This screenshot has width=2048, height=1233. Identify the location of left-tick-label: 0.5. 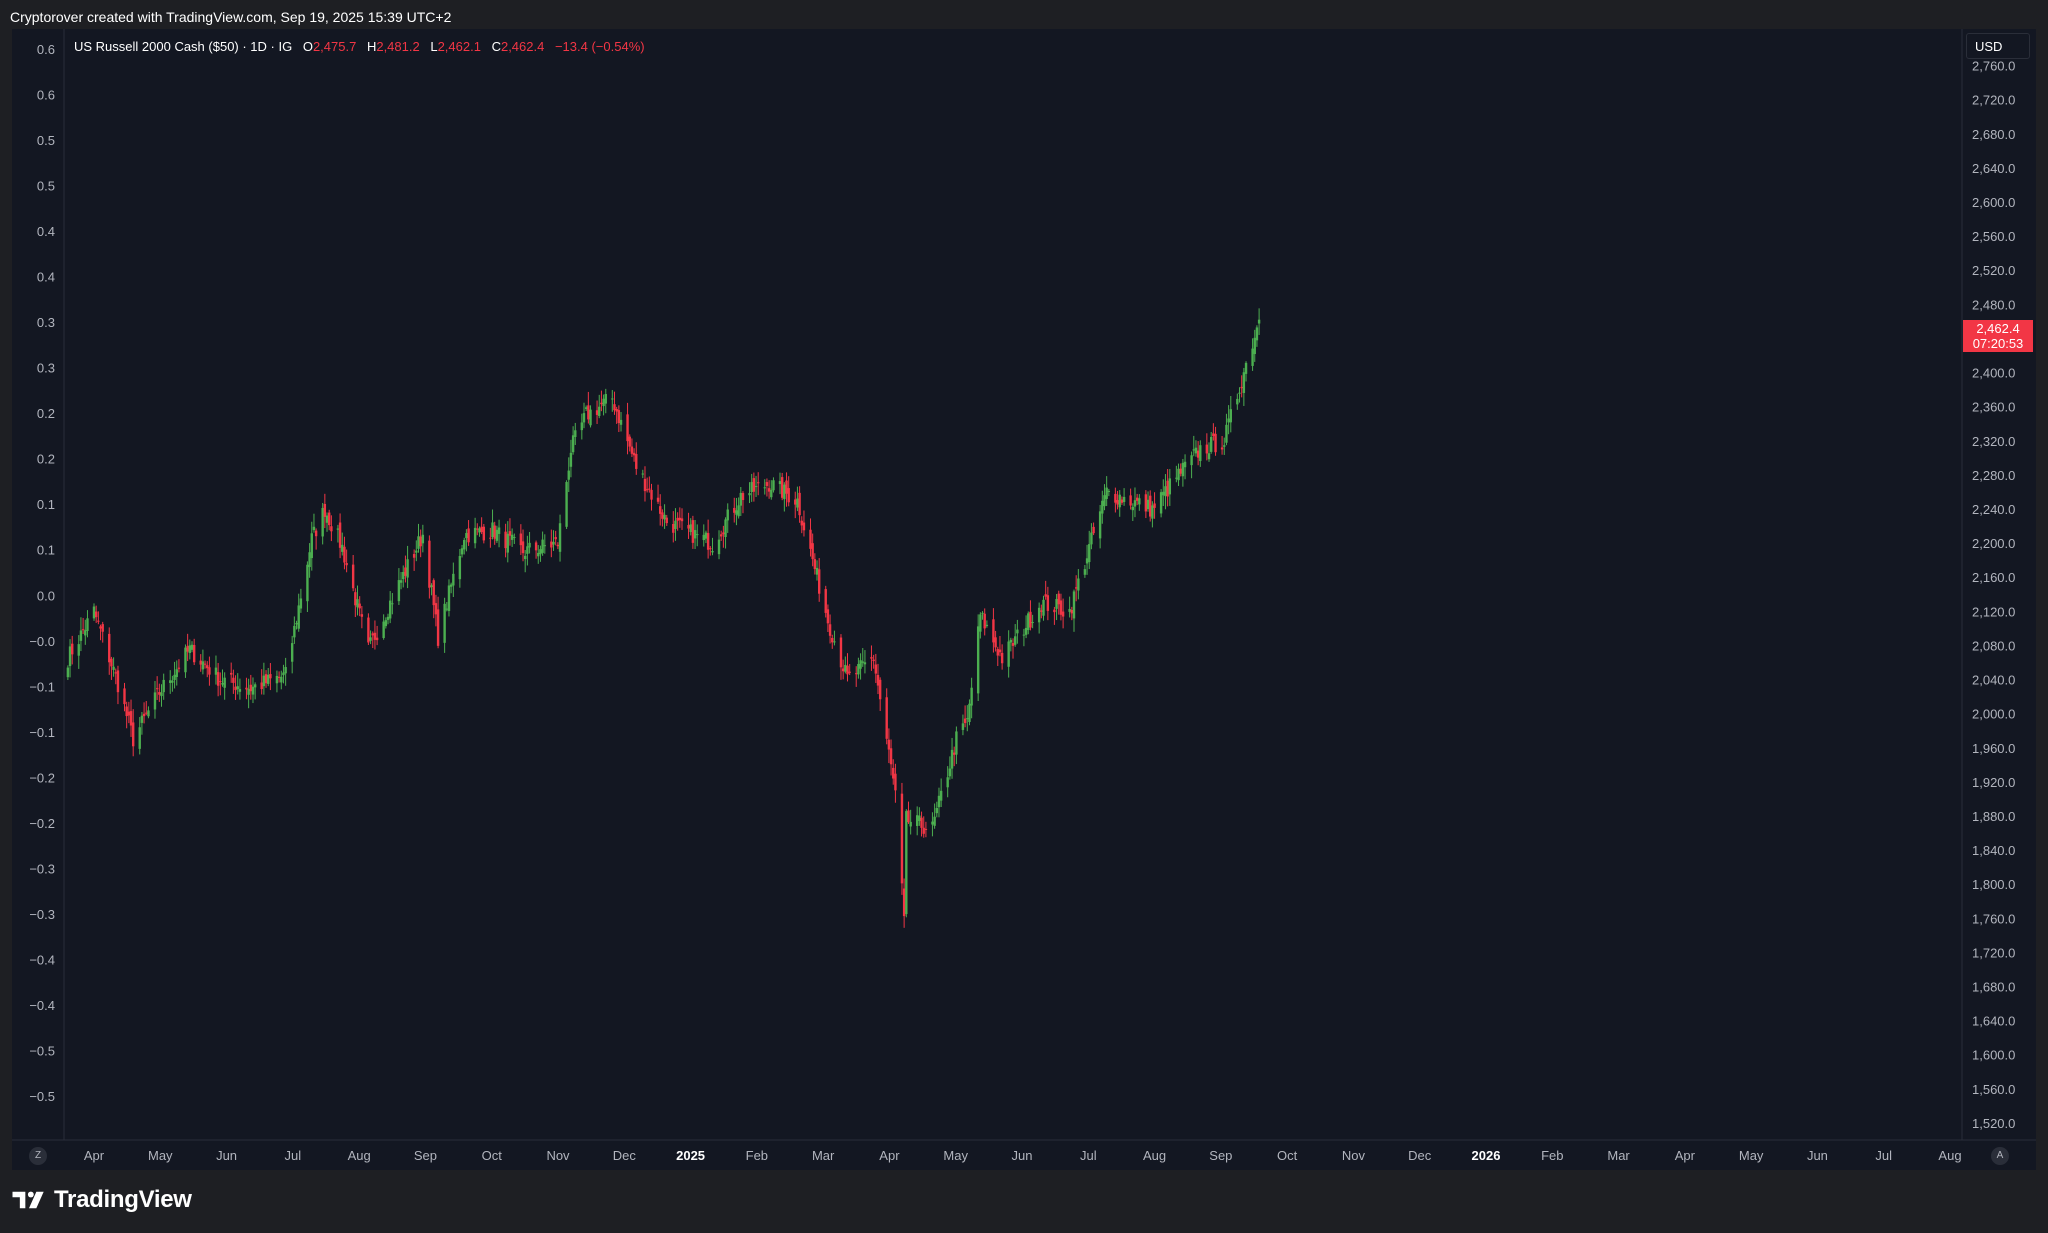
(46, 186).